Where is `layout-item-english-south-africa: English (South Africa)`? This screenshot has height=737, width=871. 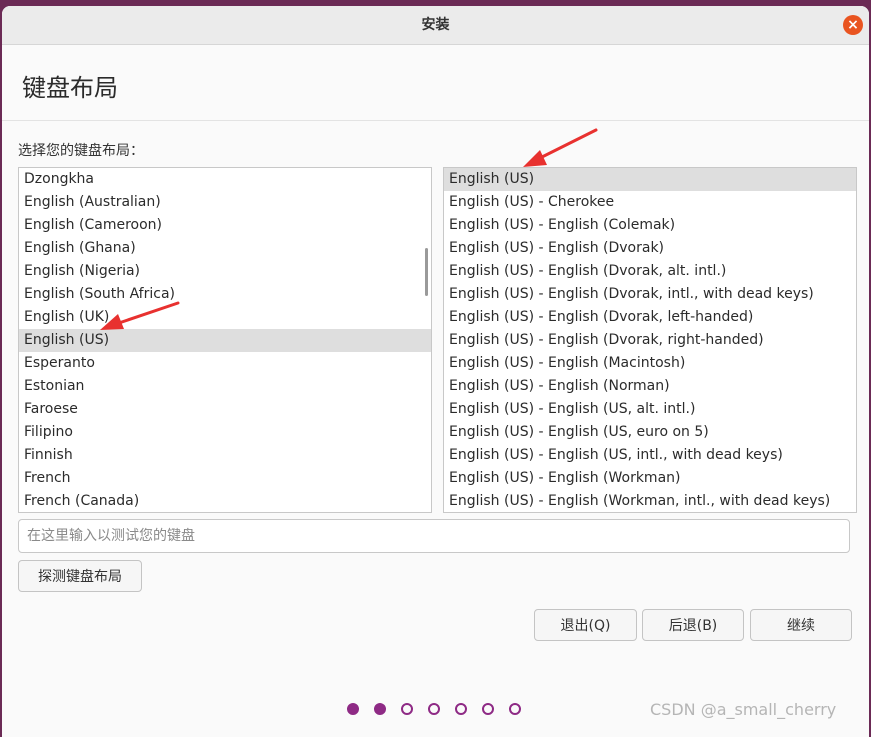
layout-item-english-south-africa: English (South Africa) is located at coordinates (225, 294).